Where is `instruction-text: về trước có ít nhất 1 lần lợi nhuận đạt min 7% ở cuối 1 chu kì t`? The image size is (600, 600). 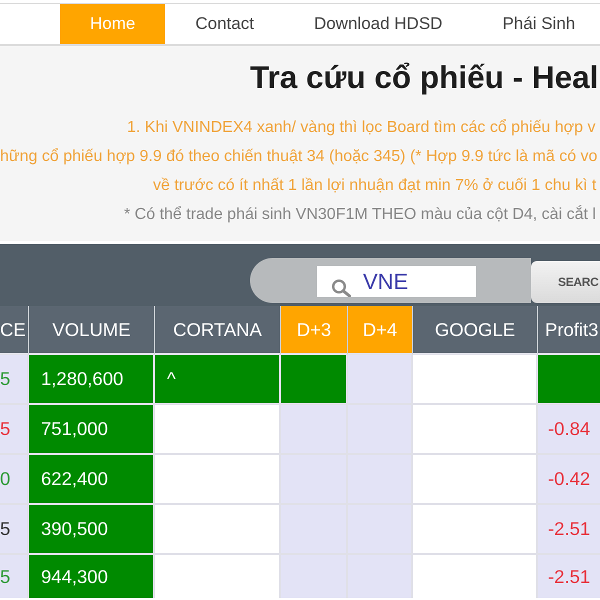
instruction-text: về trước có ít nhất 1 lần lợi nhuận đạt min 7% ở cuối 1 chu kì t is located at coordinates (375, 186).